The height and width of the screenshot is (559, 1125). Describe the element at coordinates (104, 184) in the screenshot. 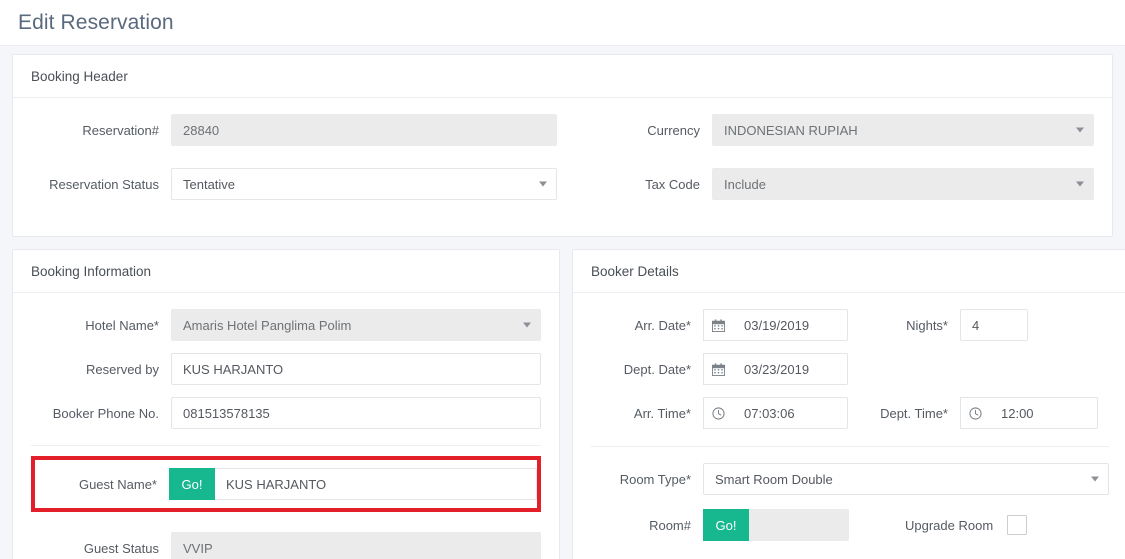

I see `reservation-status-label: Reservation Status` at that location.